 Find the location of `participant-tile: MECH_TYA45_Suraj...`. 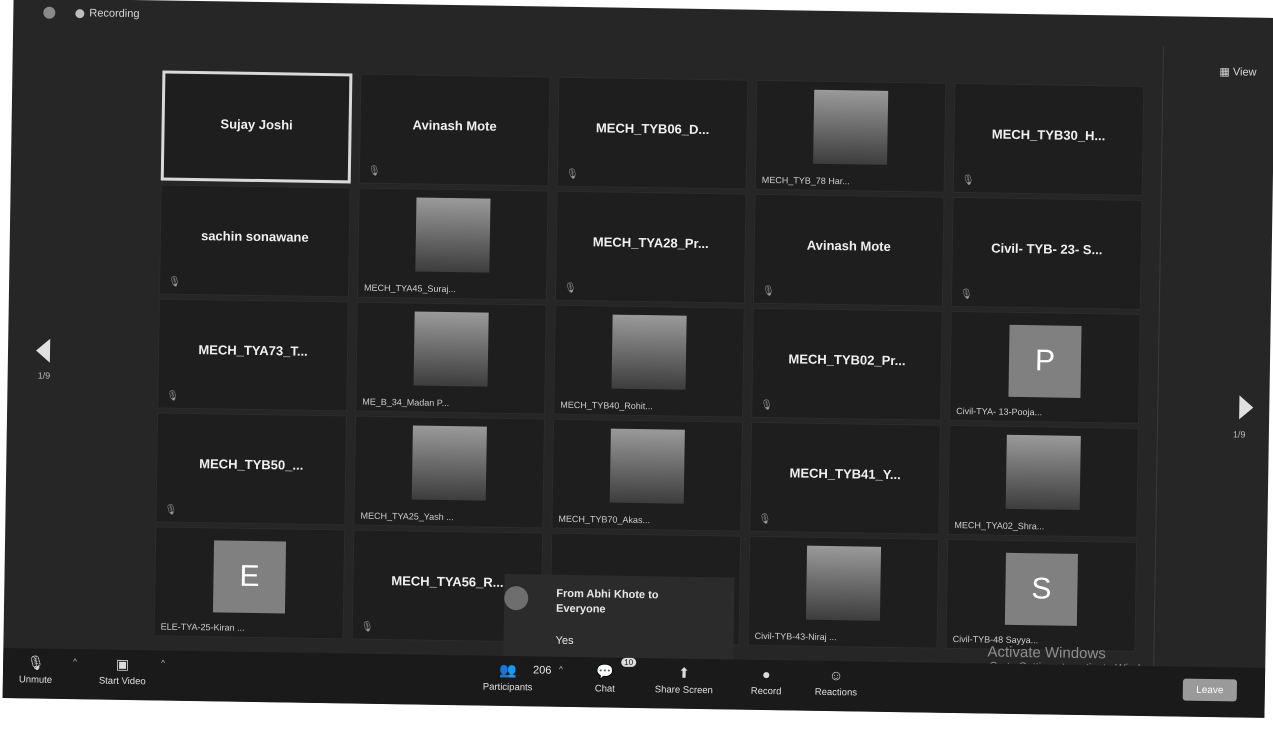

participant-tile: MECH_TYA45_Suraj... is located at coordinates (452, 244).